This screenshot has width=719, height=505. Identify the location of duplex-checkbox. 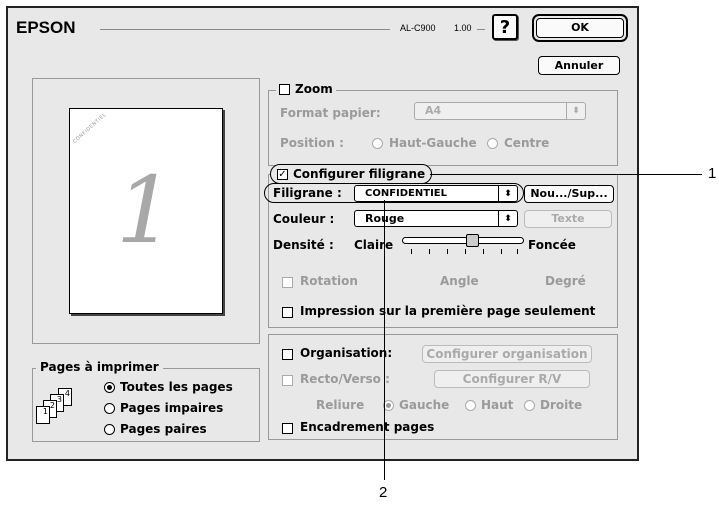
(287, 380).